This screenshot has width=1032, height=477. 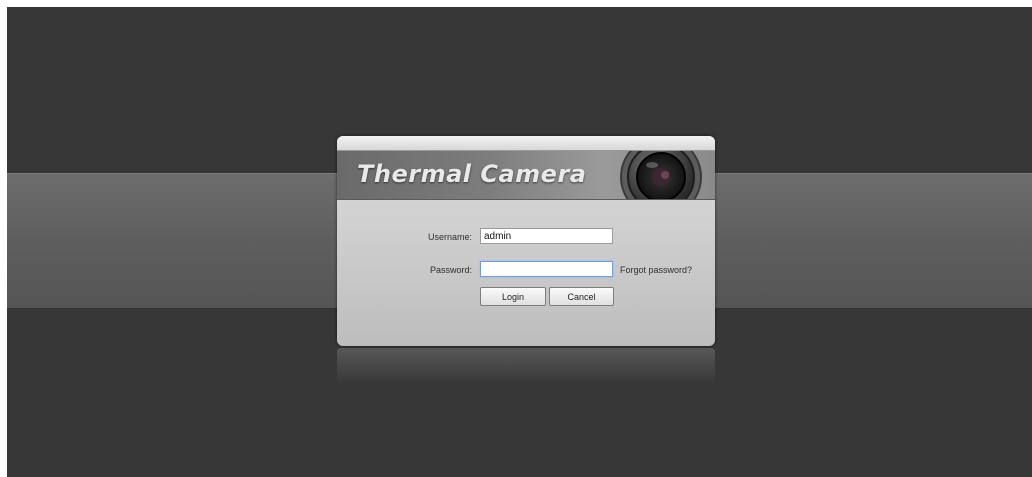 I want to click on dialog-reflection, so click(x=526, y=366).